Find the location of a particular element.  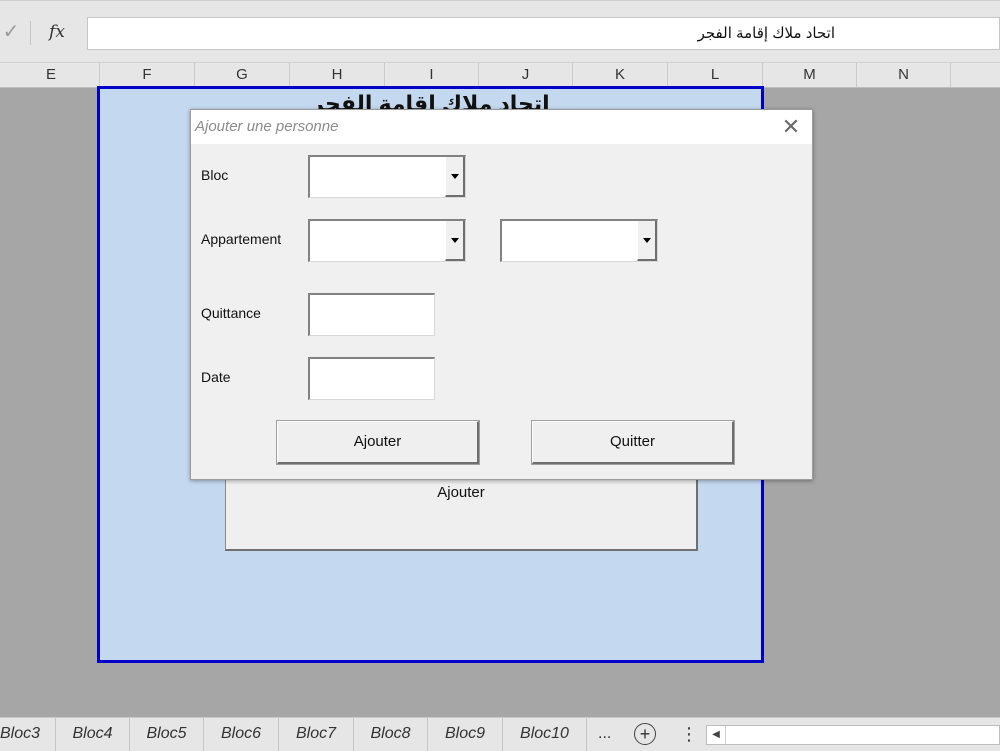

quittance-label: Quittance is located at coordinates (231, 313).